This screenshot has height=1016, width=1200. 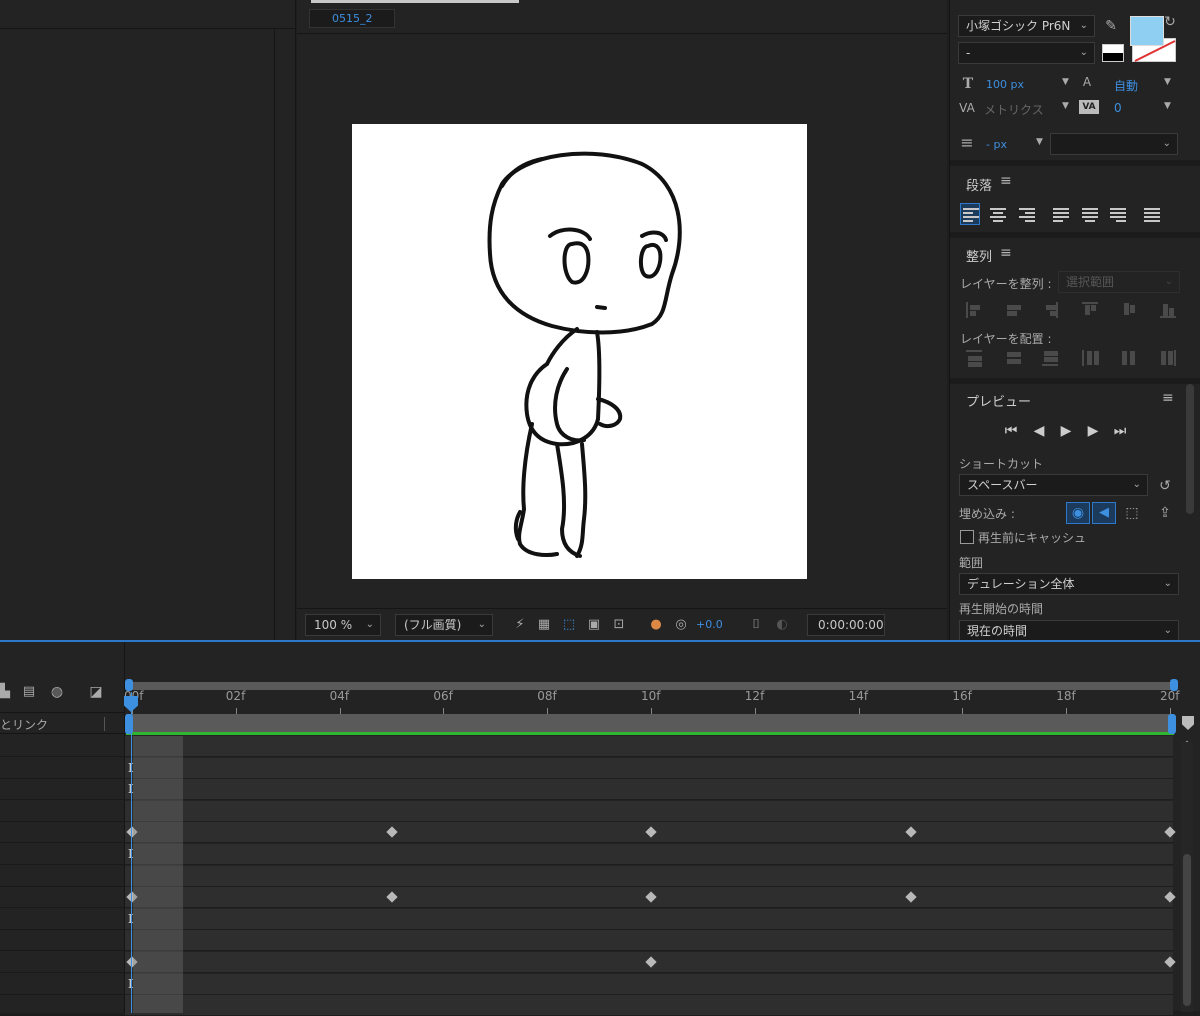 What do you see at coordinates (1104, 513) in the screenshot?
I see `audio-toggle-speaker-icon: ◀` at bounding box center [1104, 513].